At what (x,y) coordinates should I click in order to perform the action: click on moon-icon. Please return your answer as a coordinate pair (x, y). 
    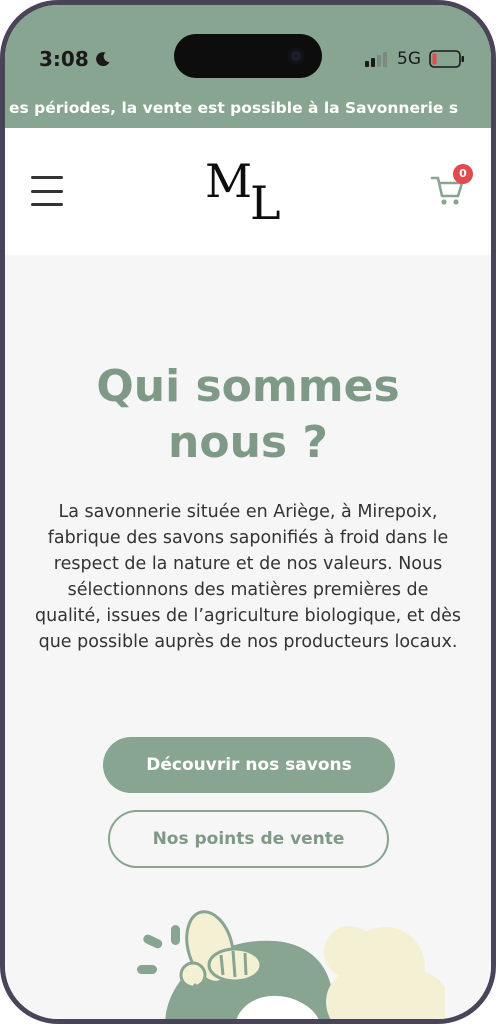
    Looking at the image, I should click on (102, 59).